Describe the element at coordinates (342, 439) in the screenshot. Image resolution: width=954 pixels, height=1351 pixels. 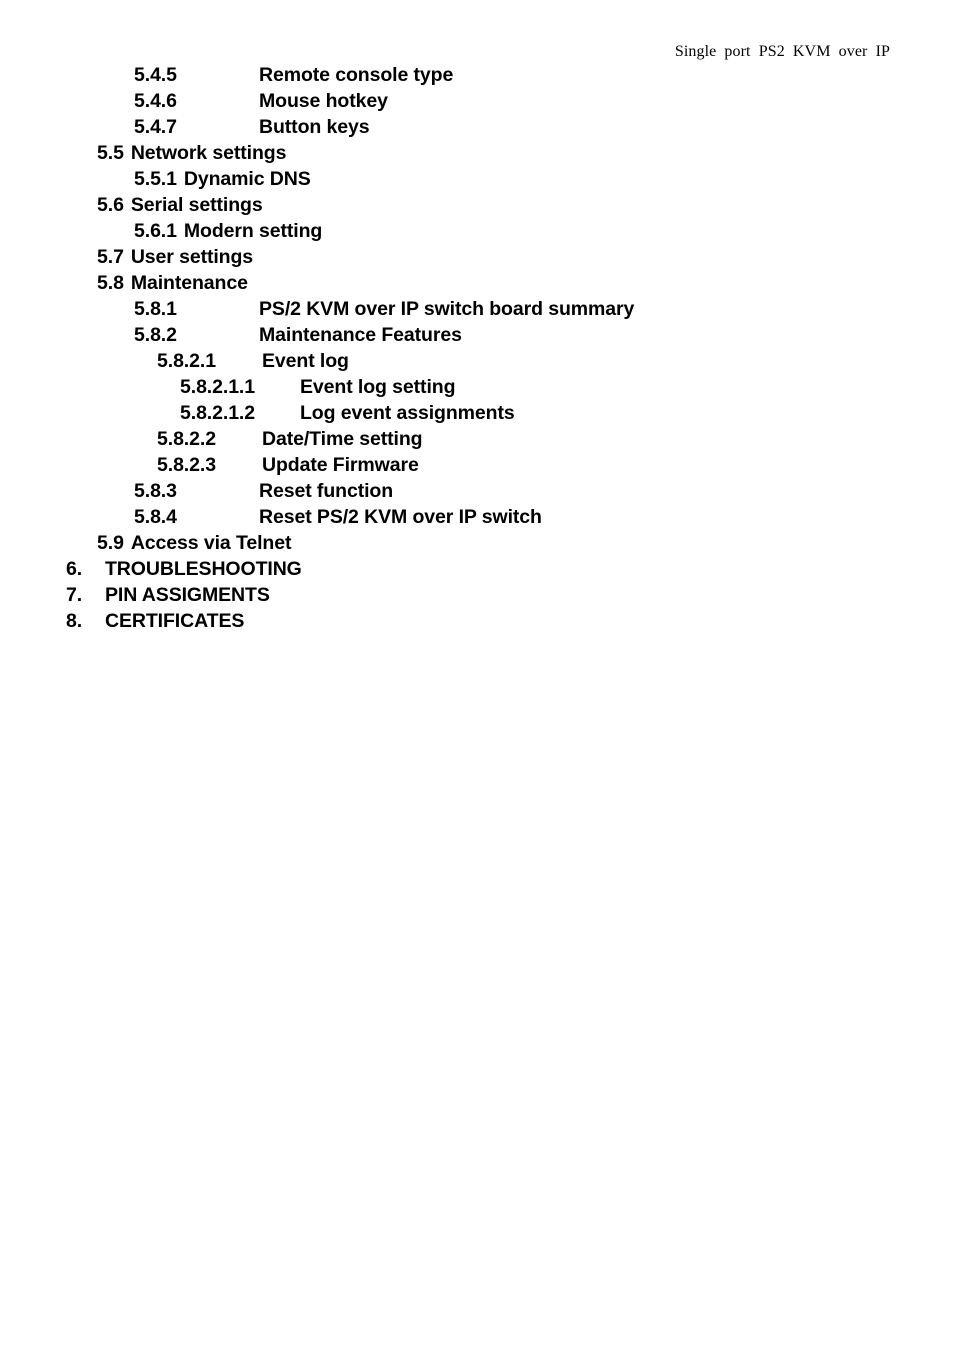
I see `toc-entry-title: Date/Time setting` at that location.